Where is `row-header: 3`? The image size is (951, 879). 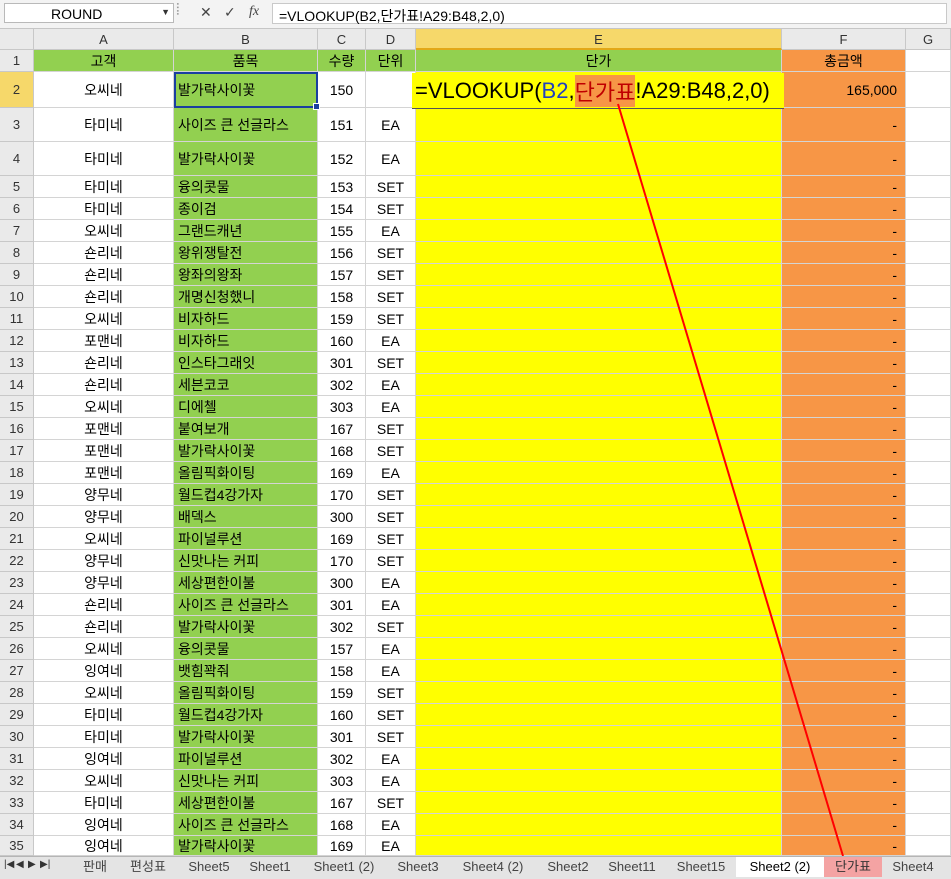
row-header: 3 is located at coordinates (17, 125).